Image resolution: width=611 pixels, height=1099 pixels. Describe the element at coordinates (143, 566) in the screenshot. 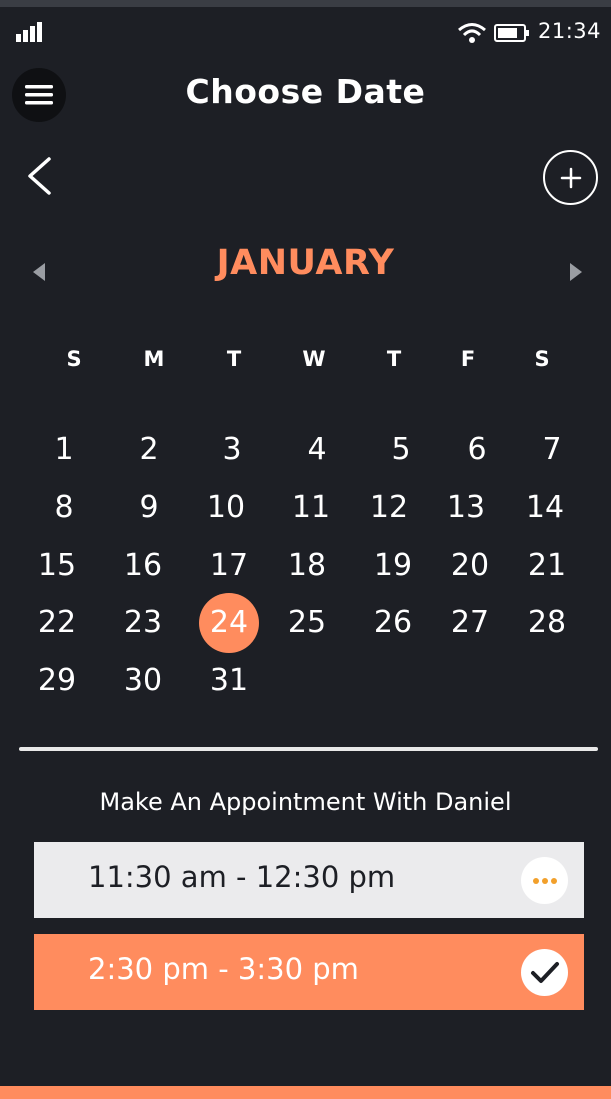

I see `calendar-day: 16` at that location.